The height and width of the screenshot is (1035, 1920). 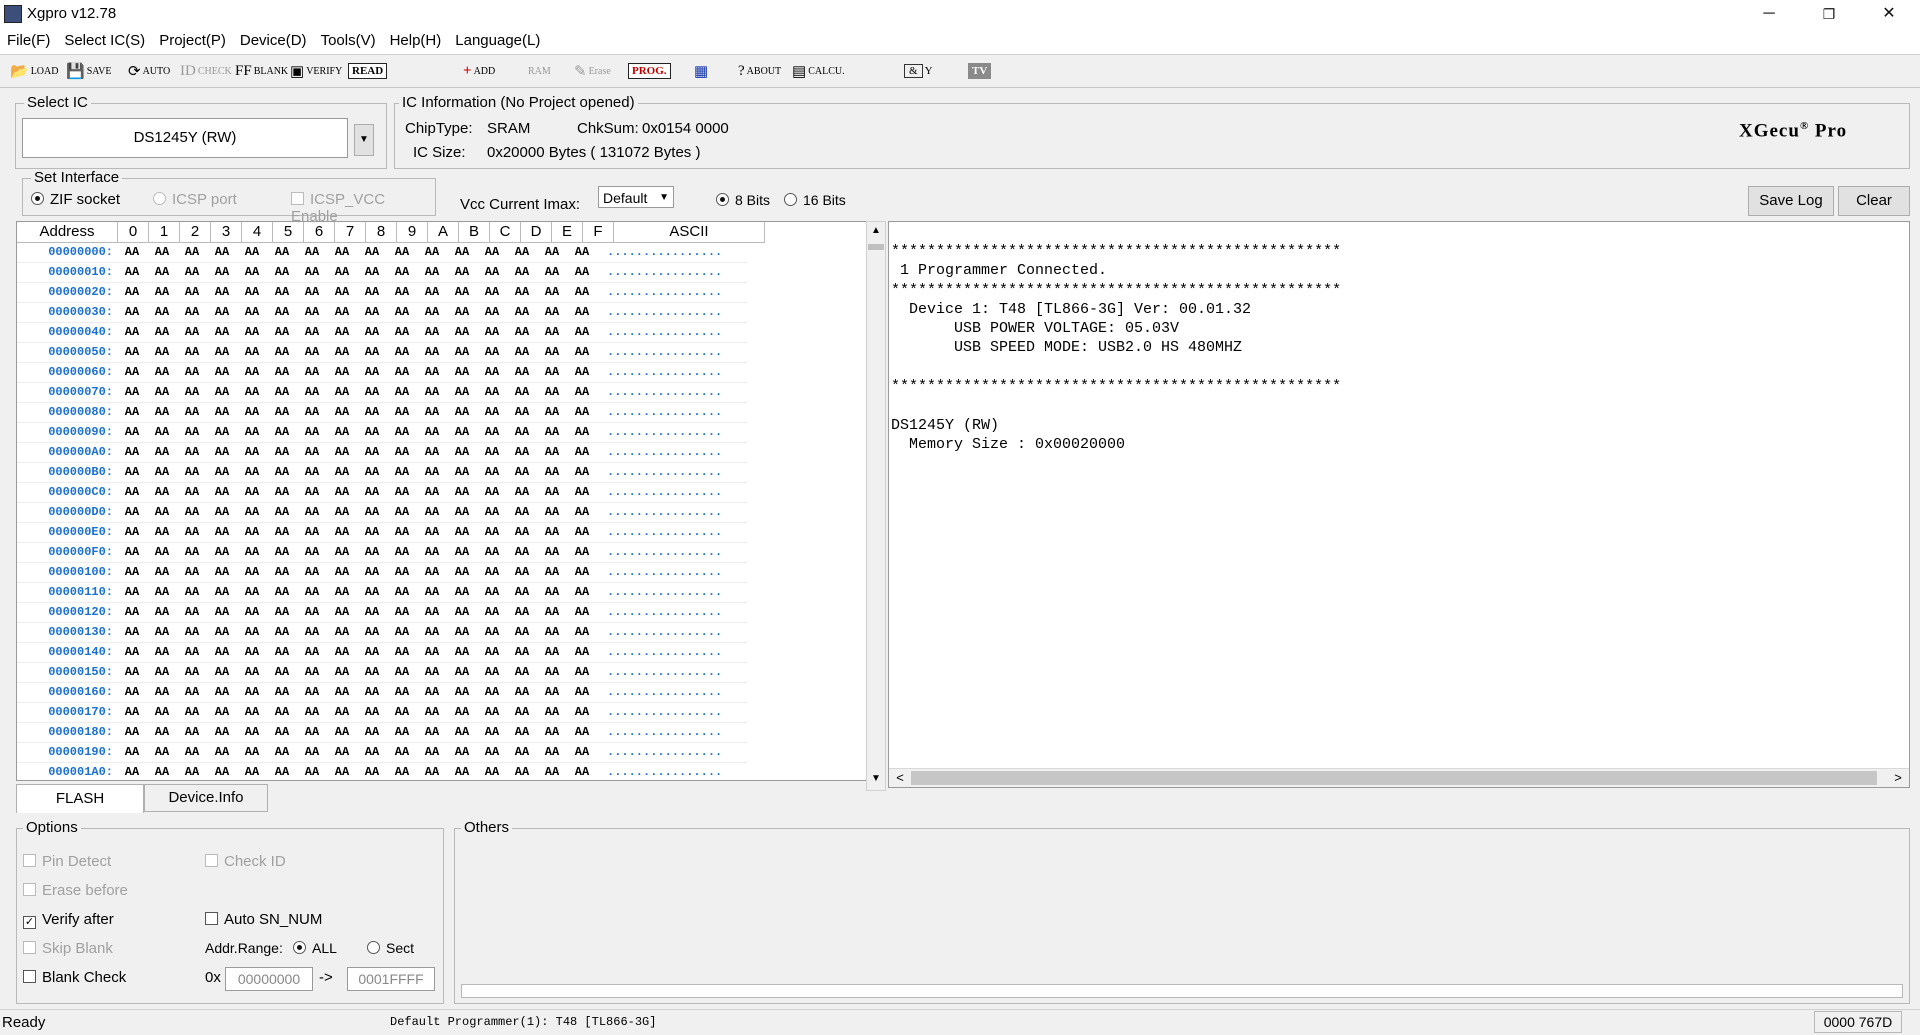 What do you see at coordinates (68, 948) in the screenshot?
I see `skip-blank-checkbox: Skip Blank` at bounding box center [68, 948].